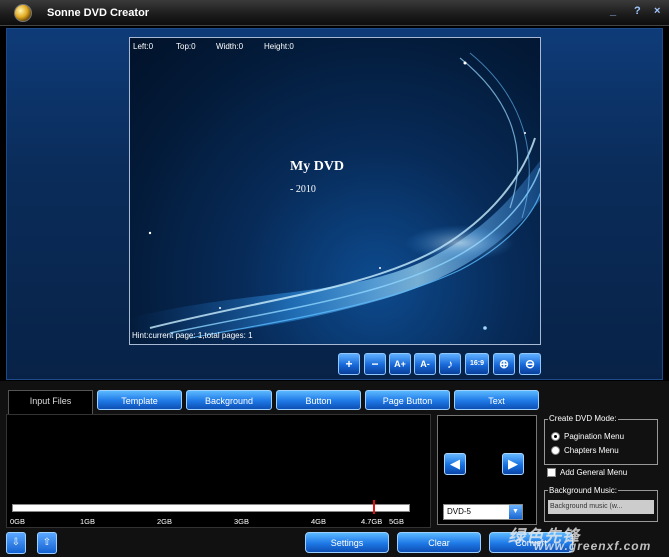 The height and width of the screenshot is (557, 669). What do you see at coordinates (551, 472) in the screenshot?
I see `add-general-menu-checkbox` at bounding box center [551, 472].